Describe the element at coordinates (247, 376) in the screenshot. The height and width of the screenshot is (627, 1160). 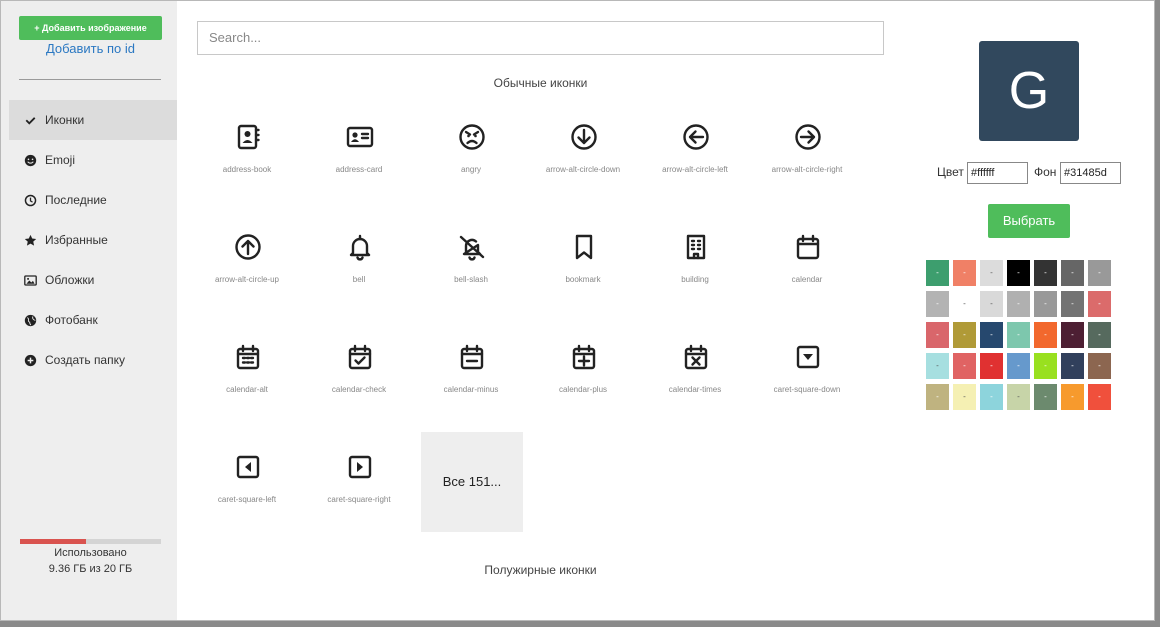
I see `icon-cell-calendar-alt: calendar-alt` at that location.